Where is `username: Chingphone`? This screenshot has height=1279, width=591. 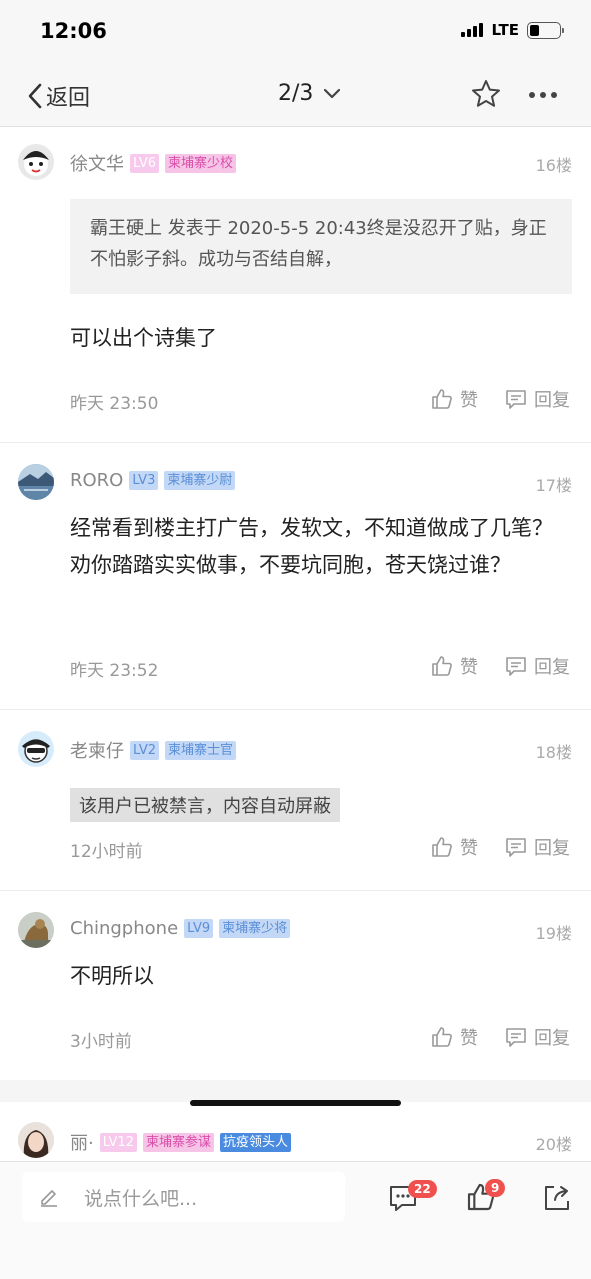 username: Chingphone is located at coordinates (124, 928).